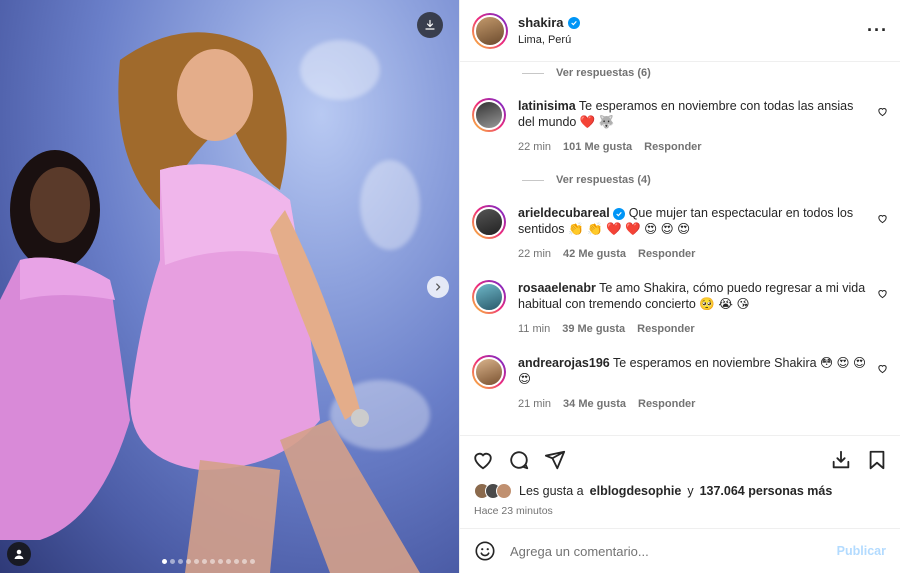  What do you see at coordinates (692, 40) in the screenshot?
I see `post-location: Lima, Perú` at bounding box center [692, 40].